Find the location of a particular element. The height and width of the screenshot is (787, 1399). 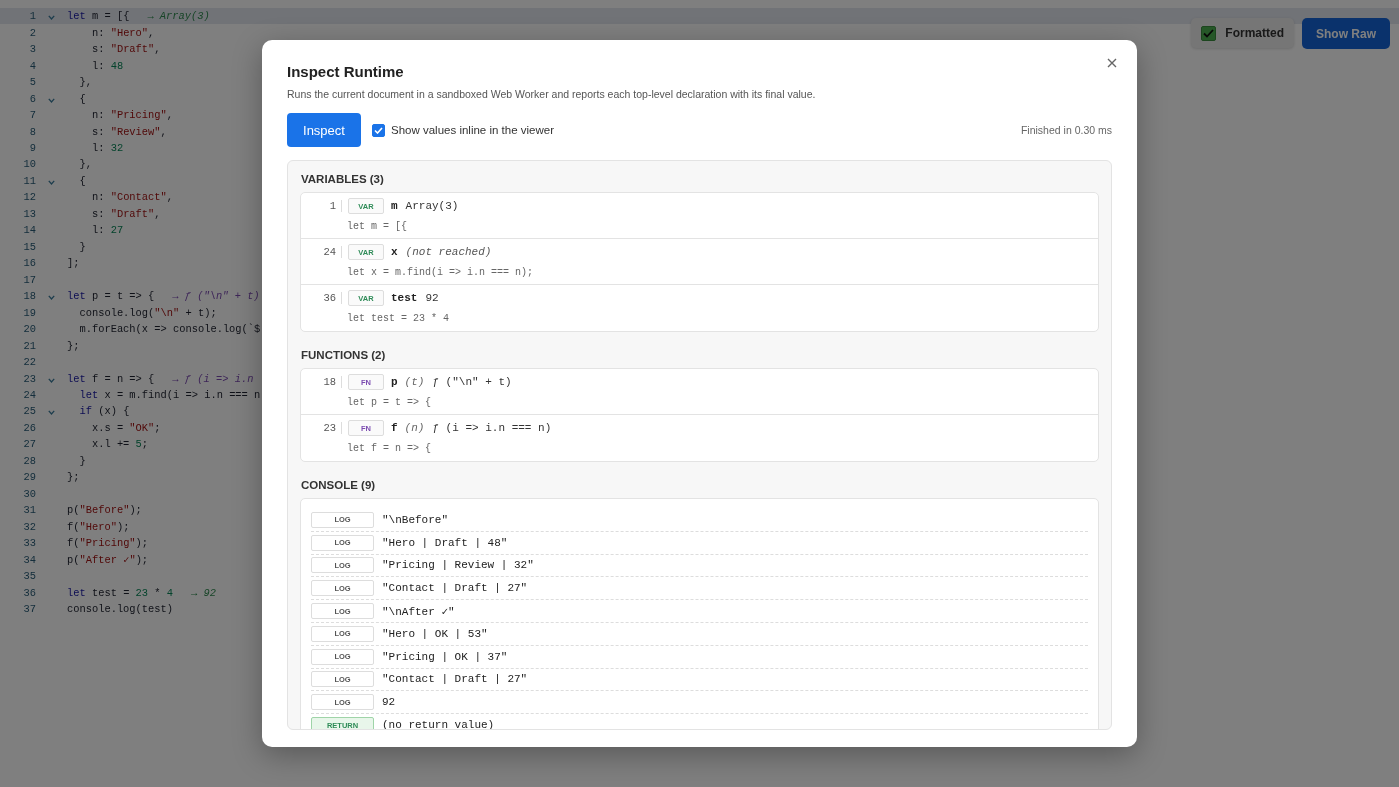

code-text: m = [{ is located at coordinates (110, 16).